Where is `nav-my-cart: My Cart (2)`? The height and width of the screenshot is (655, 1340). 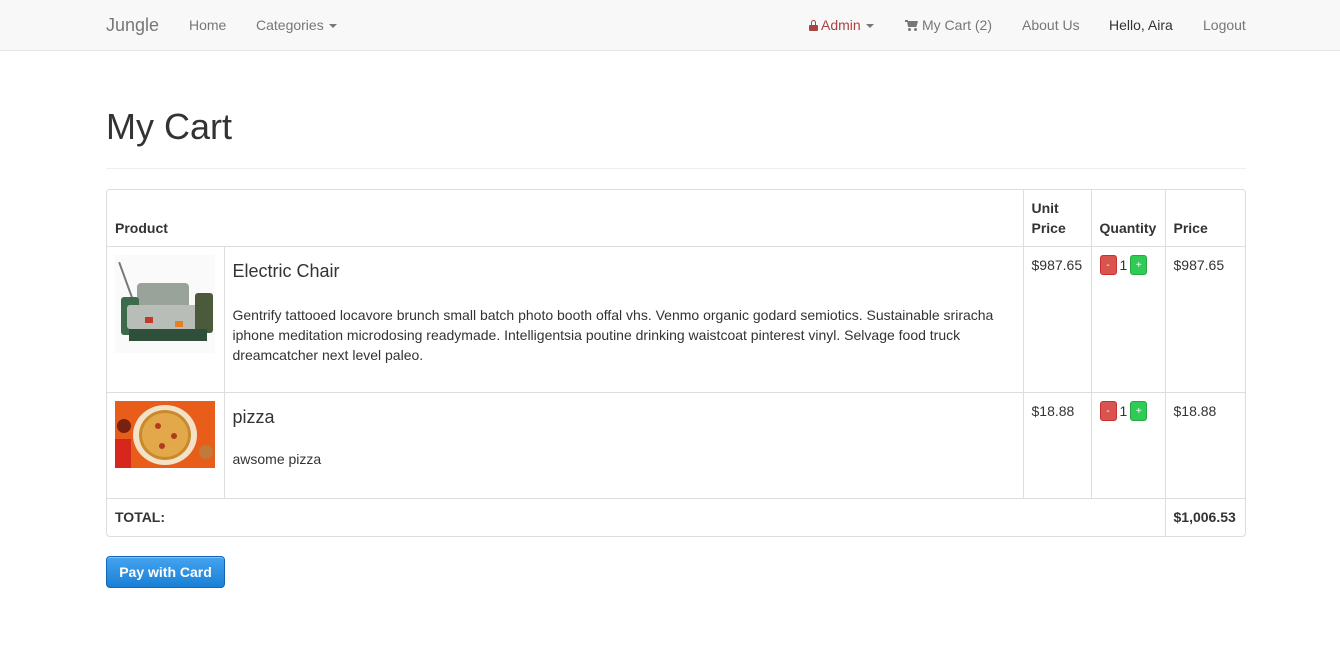
nav-my-cart: My Cart (2) is located at coordinates (948, 25).